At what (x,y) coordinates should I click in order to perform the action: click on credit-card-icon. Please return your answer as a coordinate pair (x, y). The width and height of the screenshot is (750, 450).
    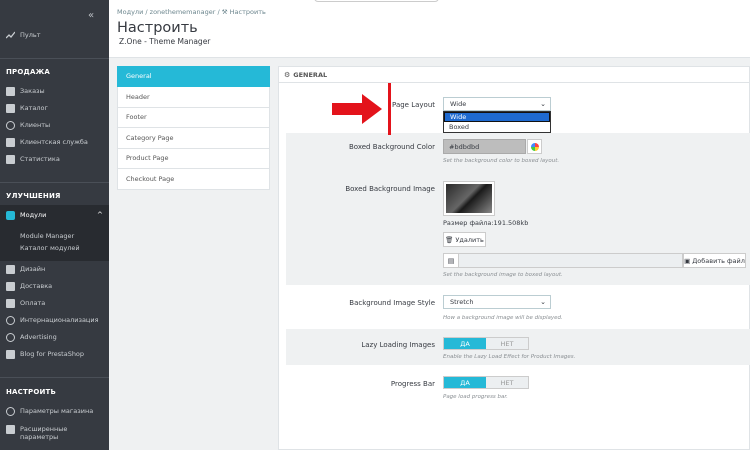
    Looking at the image, I should click on (10, 303).